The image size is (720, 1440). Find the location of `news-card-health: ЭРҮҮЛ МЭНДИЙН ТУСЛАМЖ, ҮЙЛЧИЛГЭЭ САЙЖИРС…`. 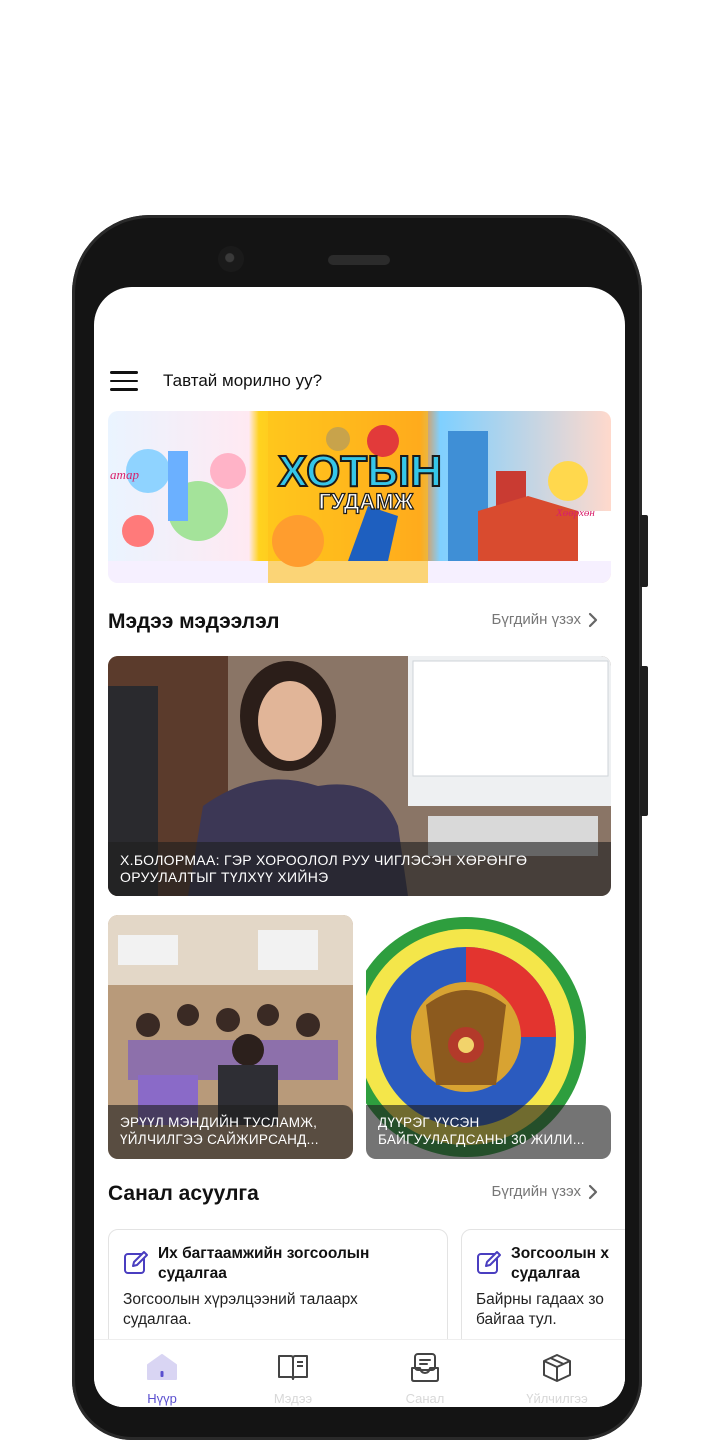

news-card-health: ЭРҮҮЛ МЭНДИЙН ТУСЛАМЖ, ҮЙЛЧИЛГЭЭ САЙЖИРС… is located at coordinates (230, 1037).